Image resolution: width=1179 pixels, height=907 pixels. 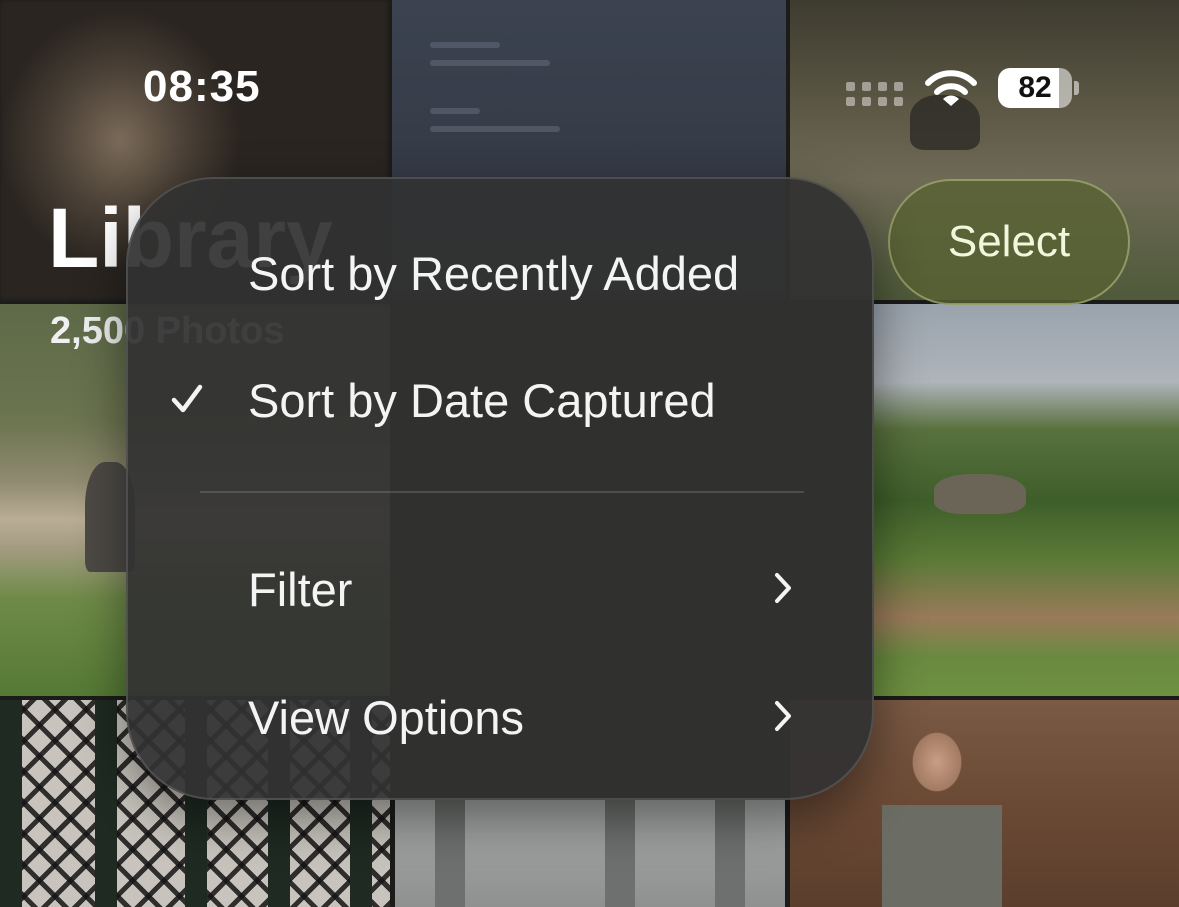 I want to click on menu-item-label: Filter, so click(x=300, y=589).